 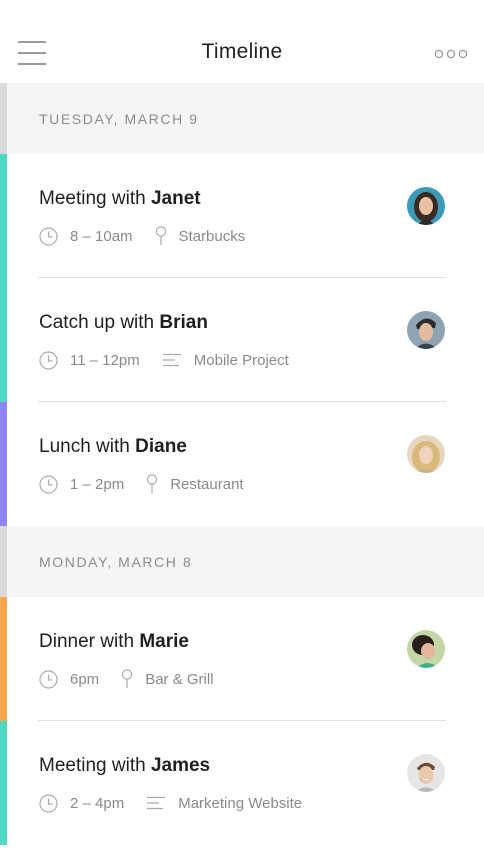 I want to click on event-person: Janet, so click(x=175, y=198).